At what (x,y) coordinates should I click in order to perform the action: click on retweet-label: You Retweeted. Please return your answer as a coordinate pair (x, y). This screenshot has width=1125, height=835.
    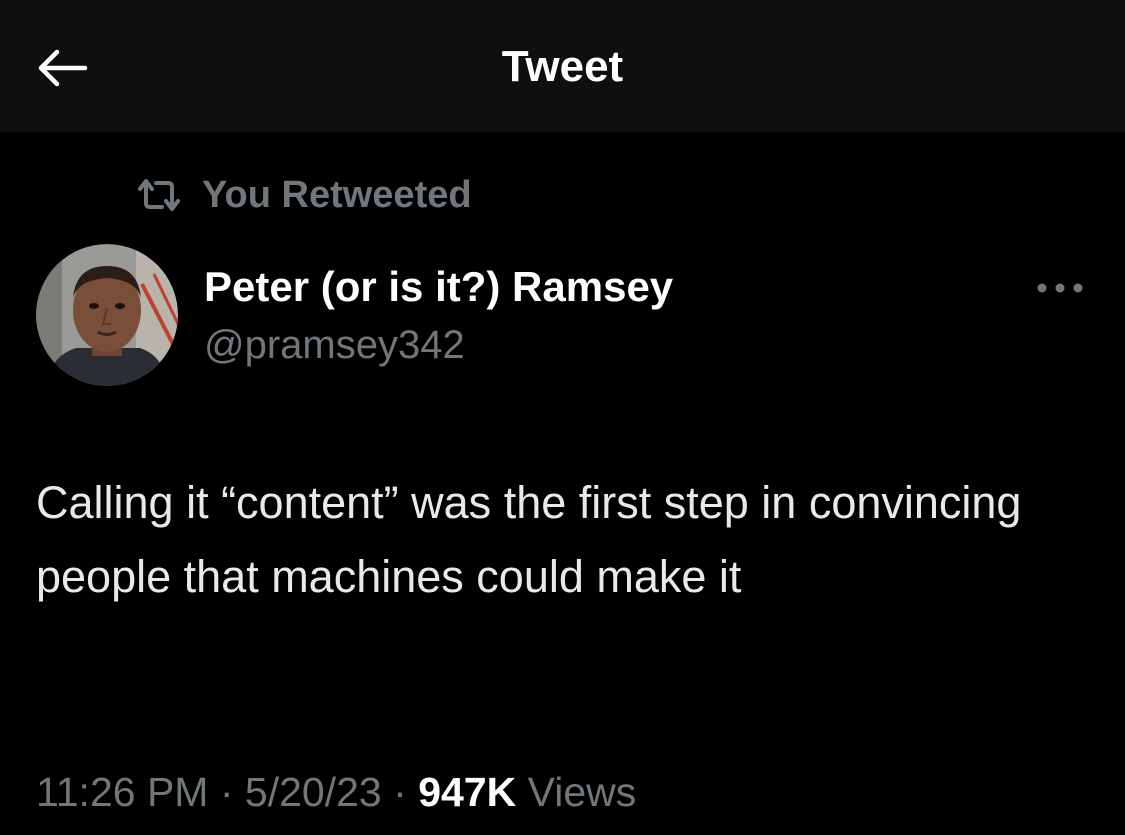
    Looking at the image, I should click on (337, 194).